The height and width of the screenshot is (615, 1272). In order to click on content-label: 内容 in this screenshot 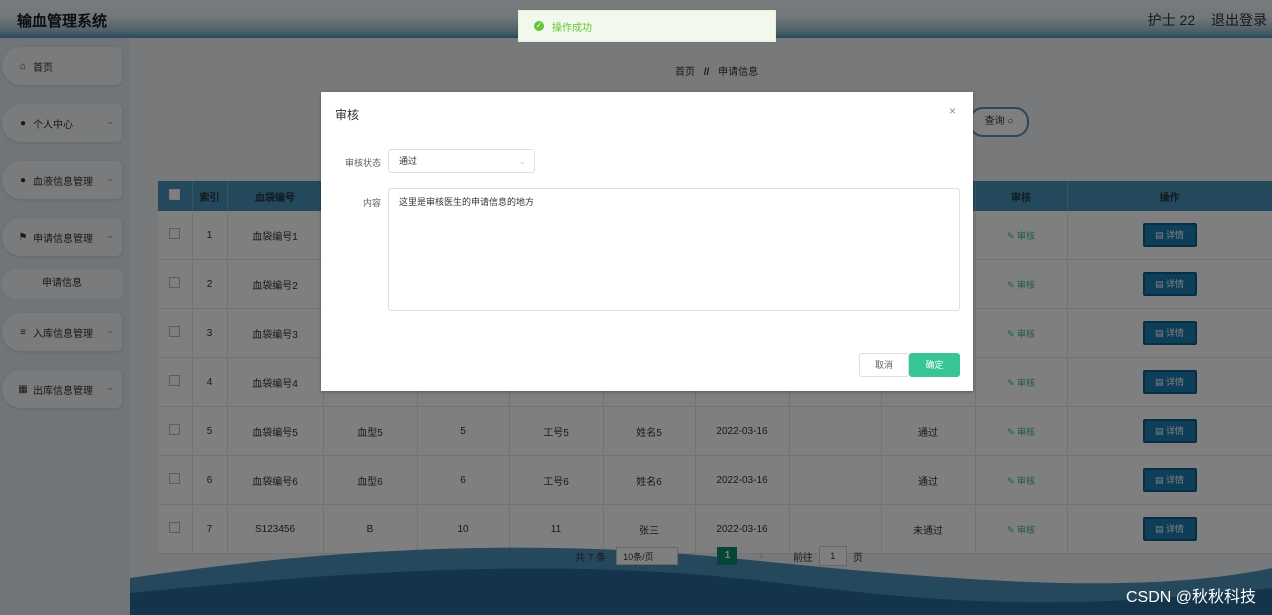, I will do `click(371, 203)`.